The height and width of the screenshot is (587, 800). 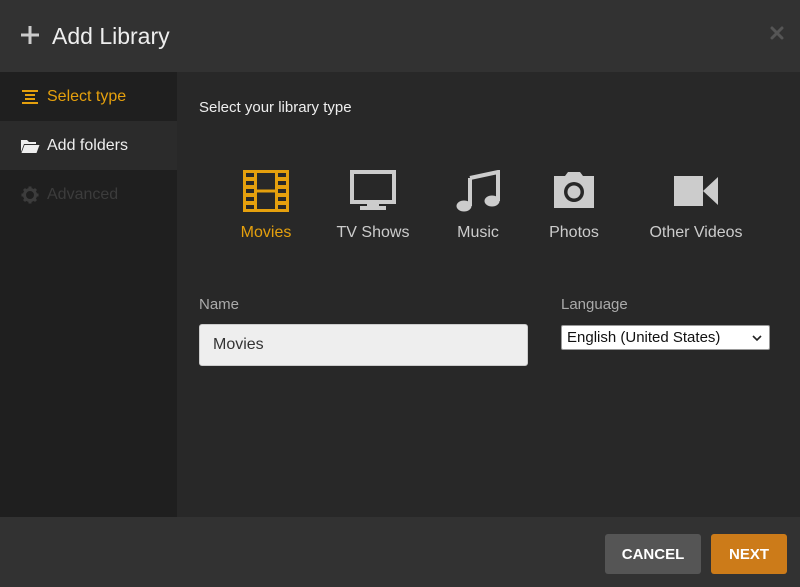 I want to click on cancel-button: CANCEL, so click(x=653, y=554).